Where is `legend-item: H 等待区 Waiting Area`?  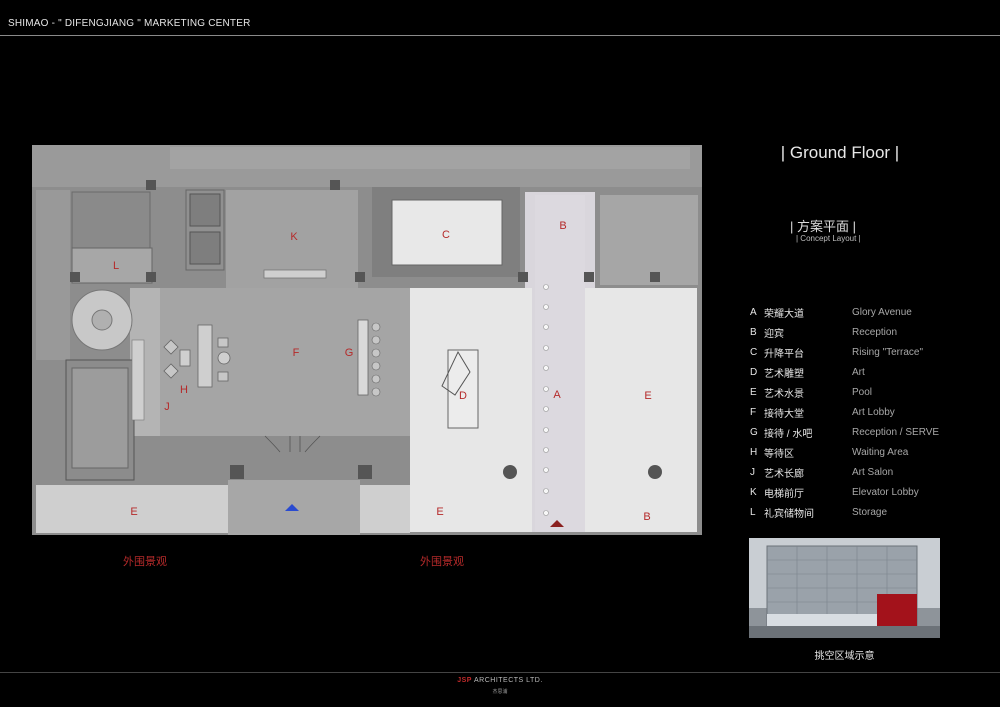 legend-item: H 等待区 Waiting Area is located at coordinates (829, 454).